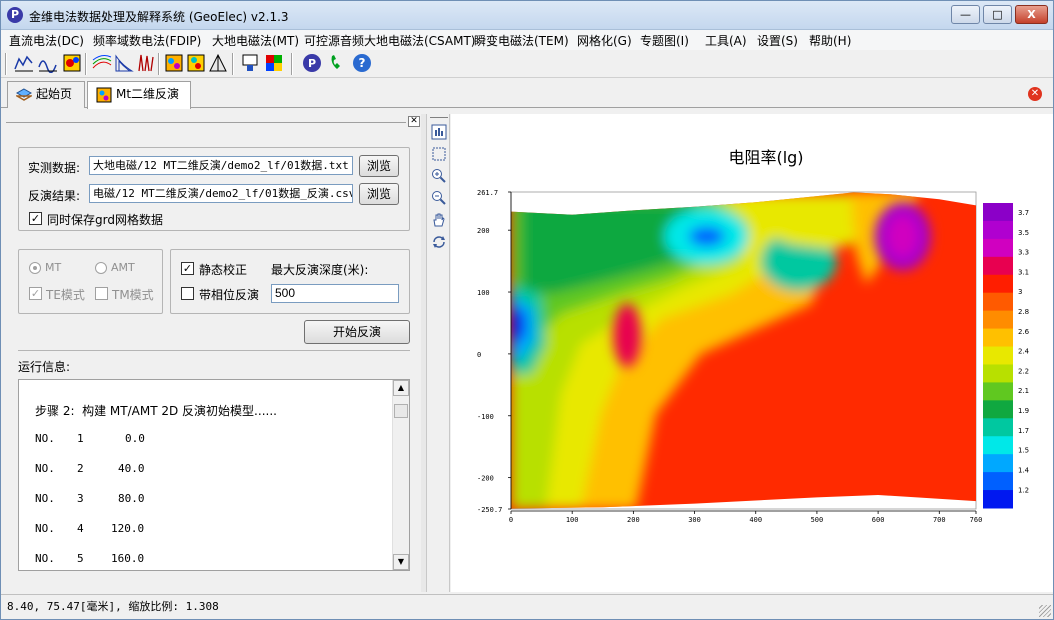 The image size is (1054, 620). I want to click on section-icon, so click(124, 64).